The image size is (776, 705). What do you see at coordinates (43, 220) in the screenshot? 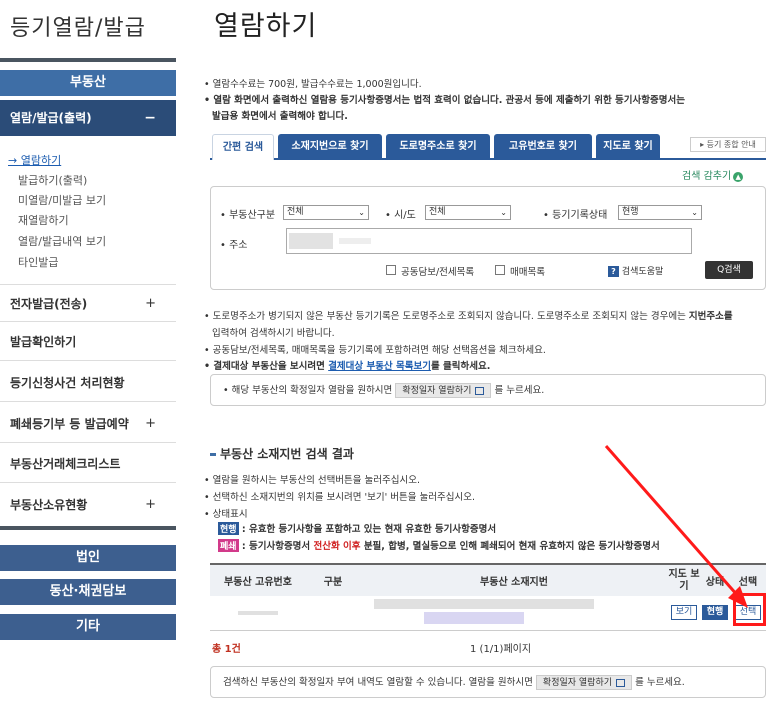
I see `sidebar-sub-review: 재열람하기` at bounding box center [43, 220].